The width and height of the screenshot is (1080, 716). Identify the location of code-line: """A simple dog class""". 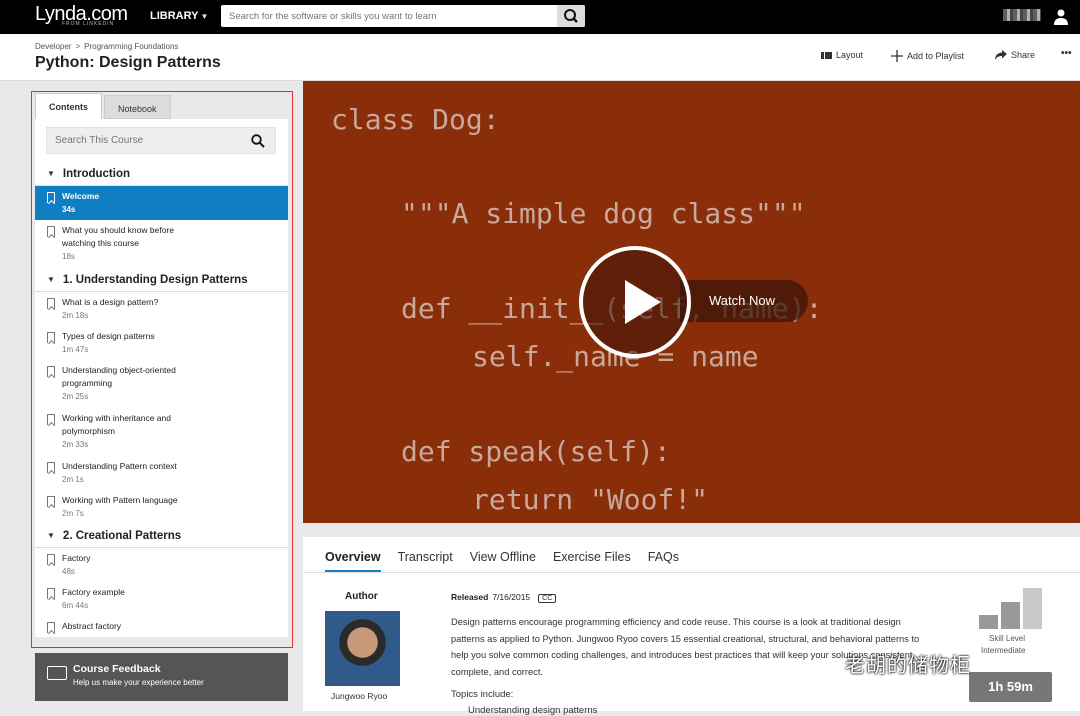
(603, 213).